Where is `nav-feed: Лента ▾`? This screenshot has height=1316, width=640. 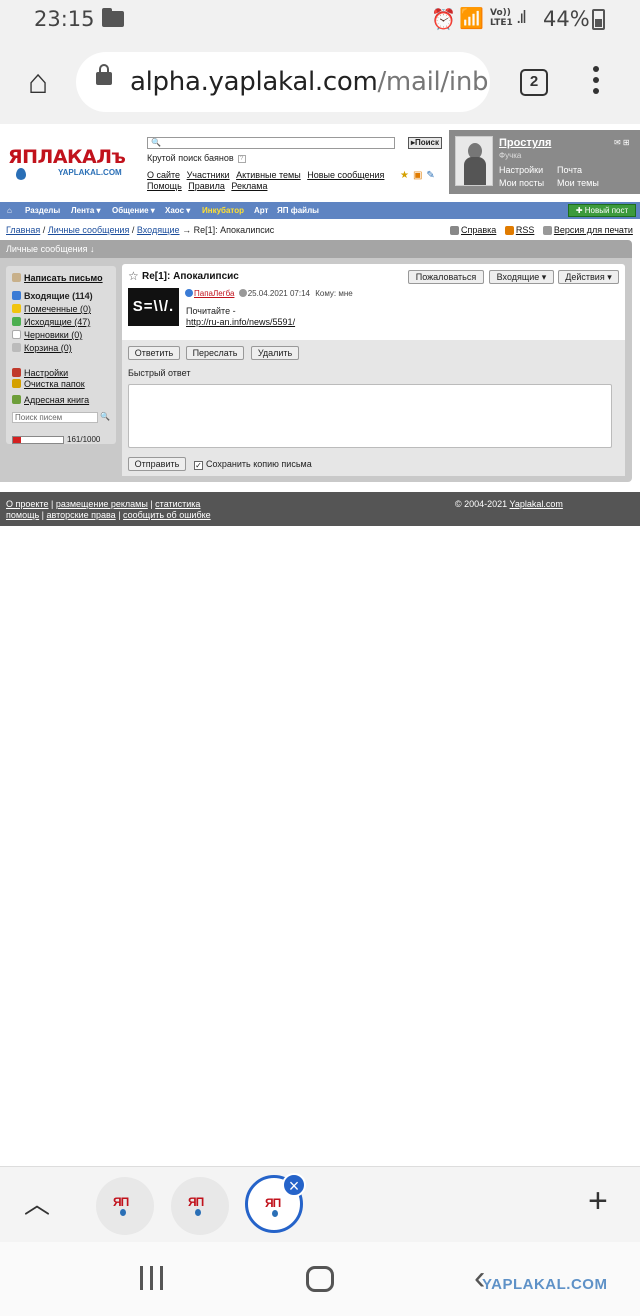 nav-feed: Лента ▾ is located at coordinates (86, 210).